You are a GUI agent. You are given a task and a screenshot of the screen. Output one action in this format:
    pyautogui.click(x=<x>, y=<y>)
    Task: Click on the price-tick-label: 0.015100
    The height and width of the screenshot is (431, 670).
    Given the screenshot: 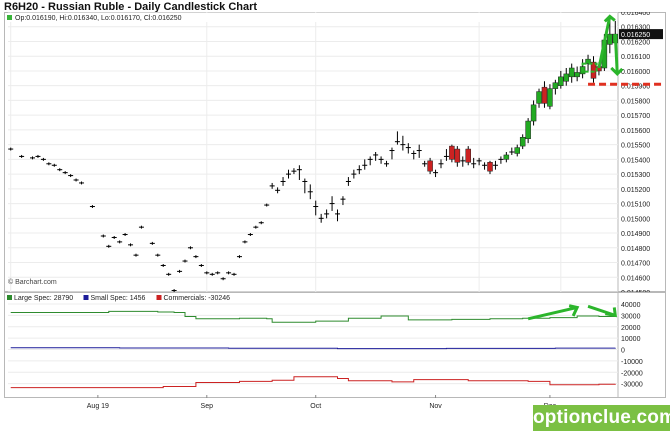 What is the action you would take?
    pyautogui.click(x=635, y=205)
    